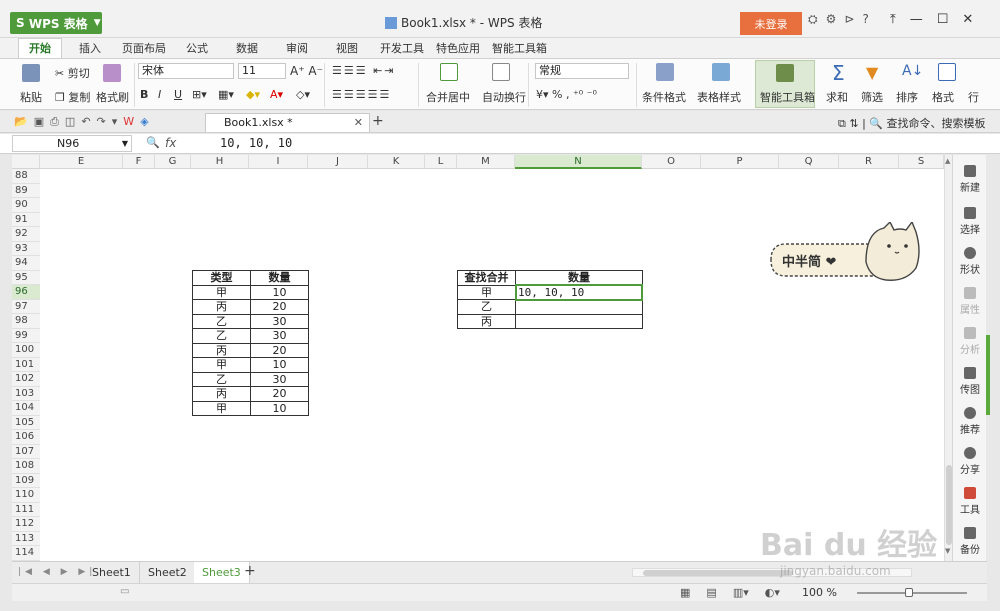 This screenshot has width=1000, height=611. Describe the element at coordinates (671, 162) in the screenshot. I see `col-header-o: O` at that location.